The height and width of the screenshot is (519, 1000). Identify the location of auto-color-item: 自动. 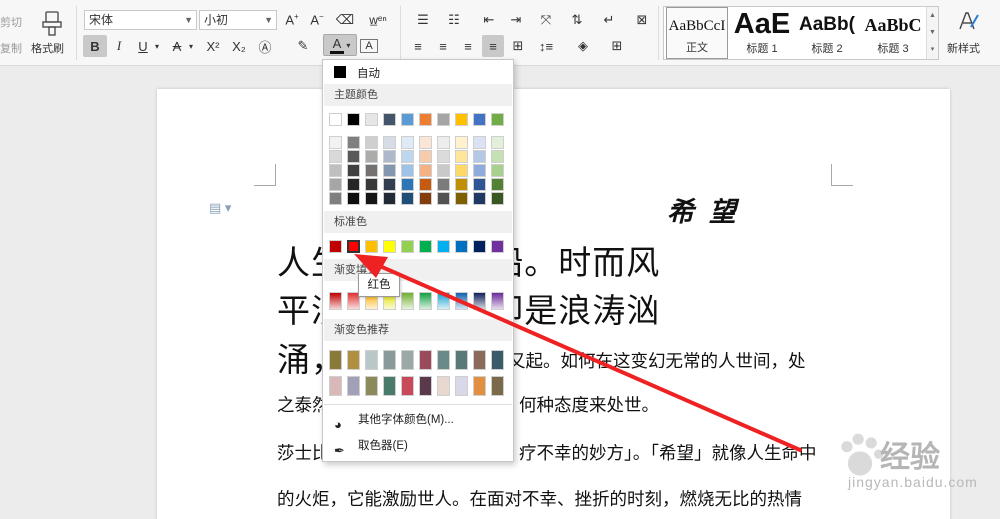
(418, 72).